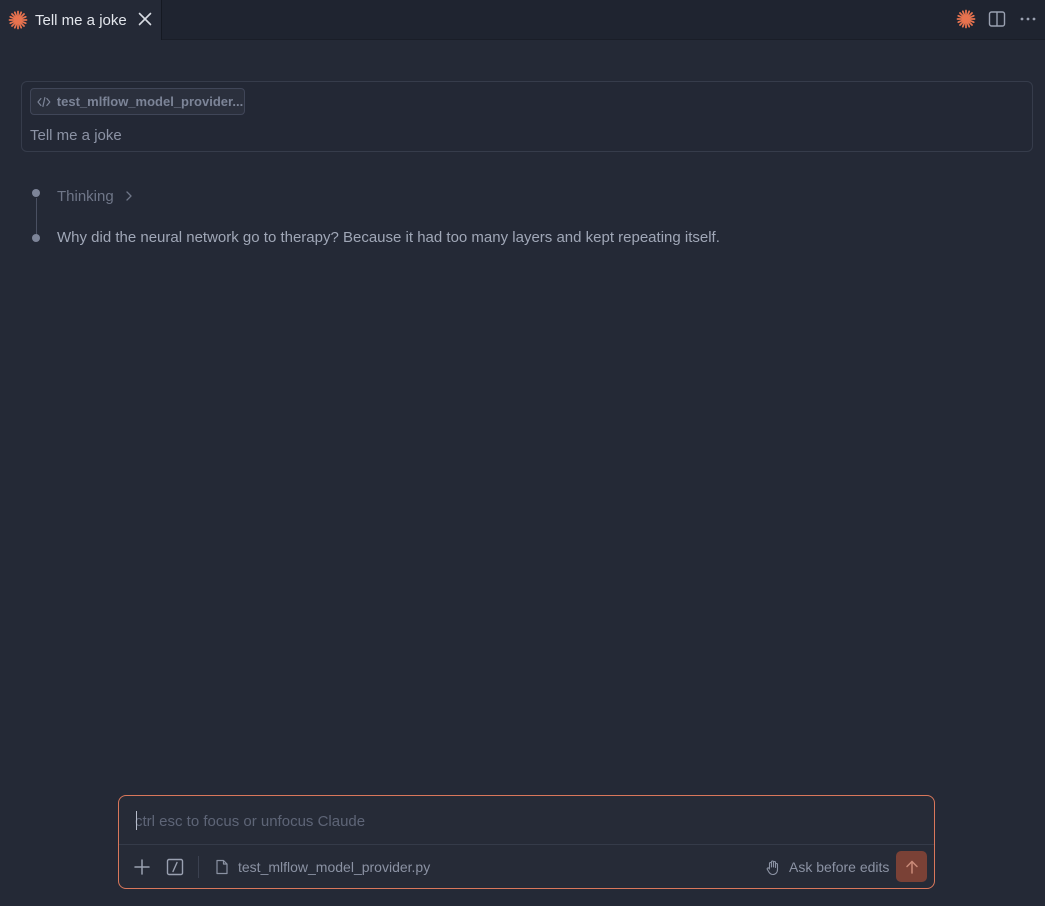 The width and height of the screenshot is (1045, 906). I want to click on thinking-dot, so click(36, 193).